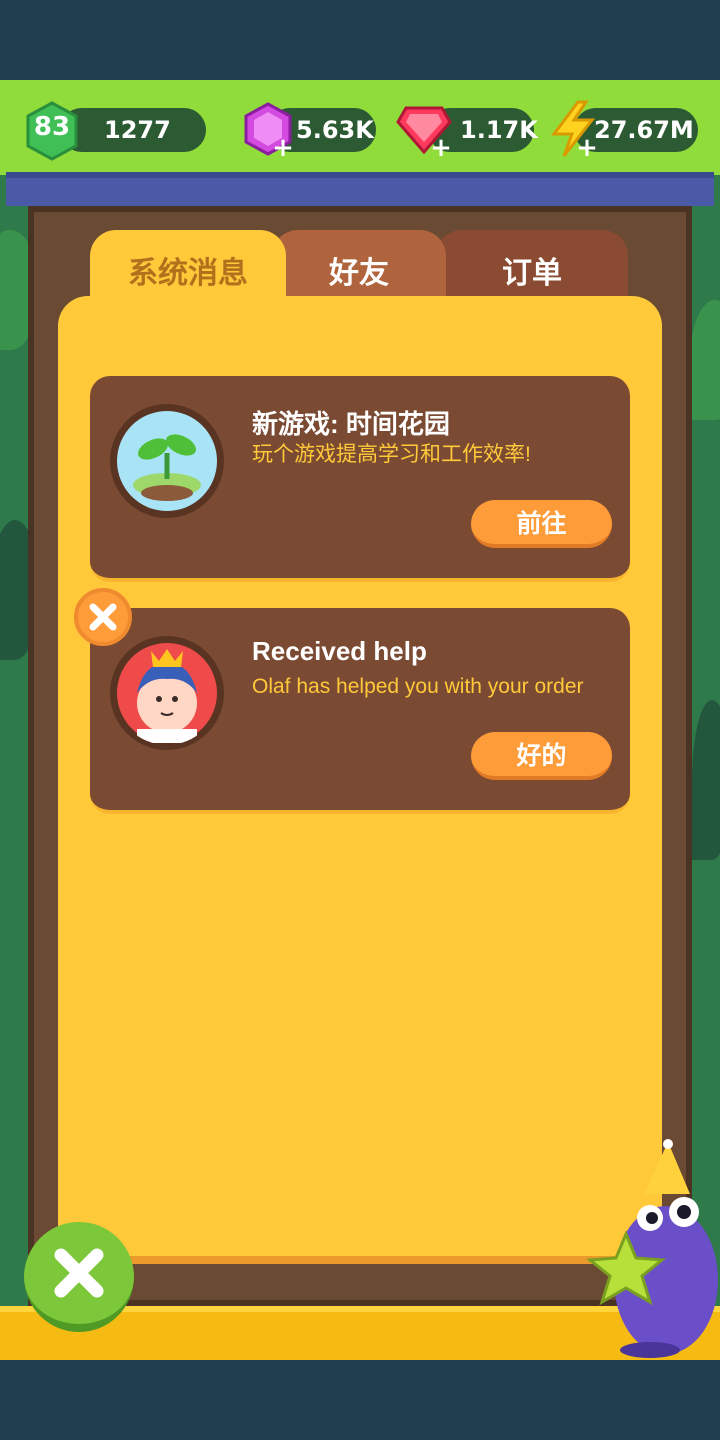 This screenshot has height=1440, width=720. I want to click on level-value: 83, so click(52, 127).